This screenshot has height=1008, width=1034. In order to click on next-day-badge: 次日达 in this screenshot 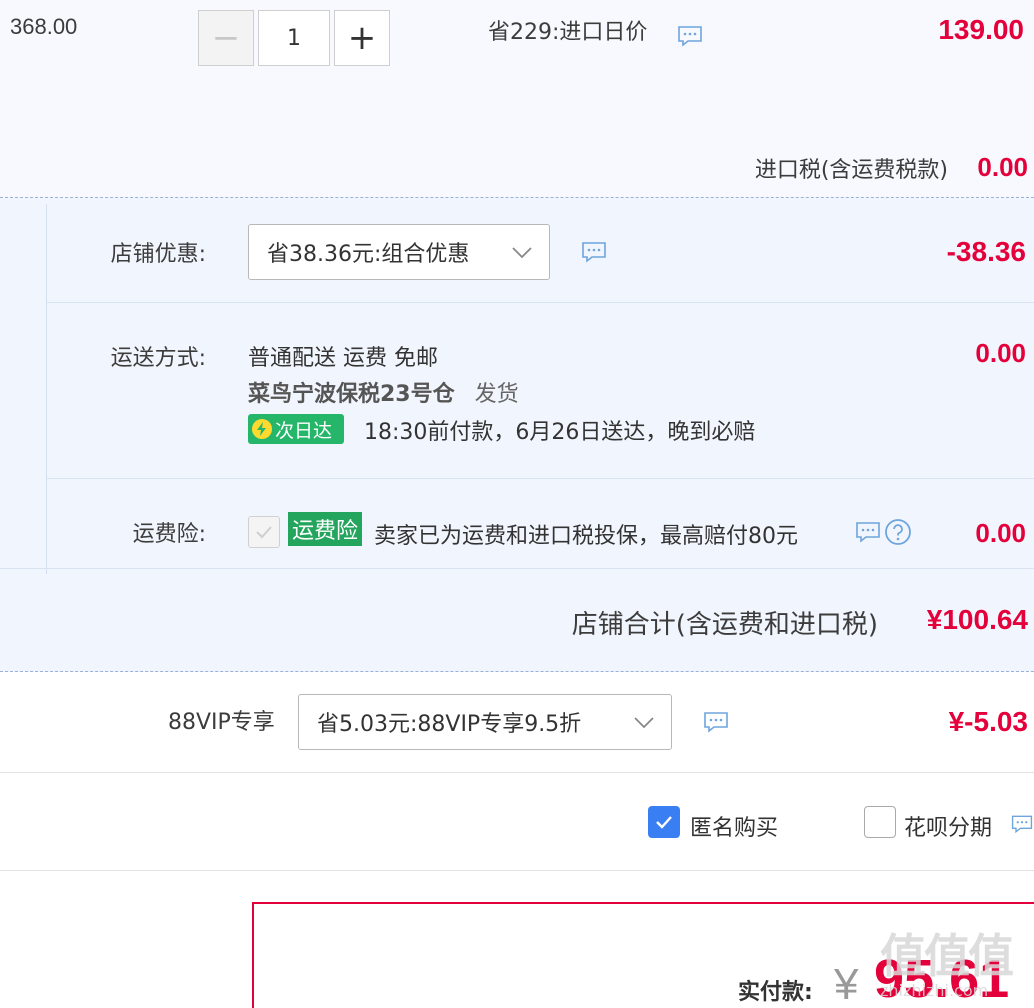, I will do `click(296, 429)`.